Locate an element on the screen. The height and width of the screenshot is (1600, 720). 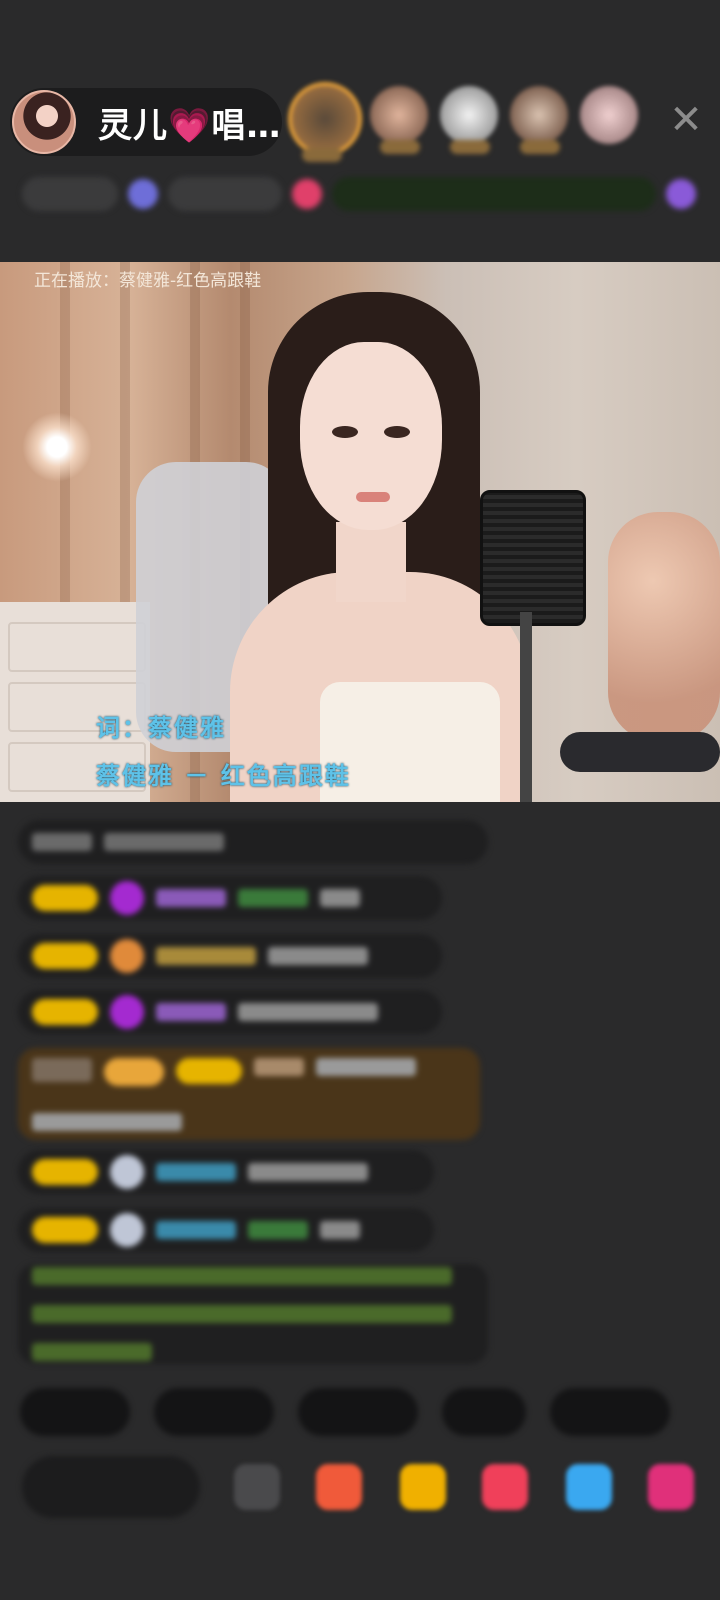
room-info-row is located at coordinates (362, 194).